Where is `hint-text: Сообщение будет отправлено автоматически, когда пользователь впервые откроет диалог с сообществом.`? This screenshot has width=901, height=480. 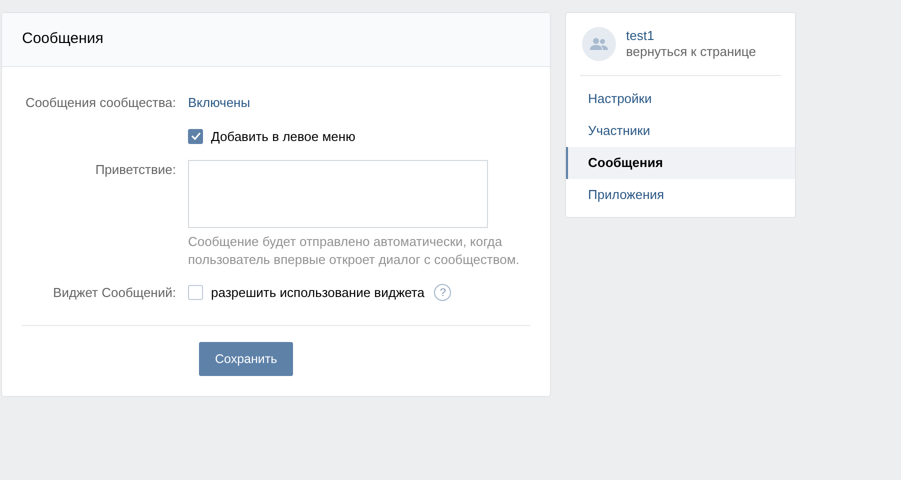
hint-text: Сообщение будет отправлено автоматически, когда пользователь впервые откроет диалог с сообществом. is located at coordinates (354, 251).